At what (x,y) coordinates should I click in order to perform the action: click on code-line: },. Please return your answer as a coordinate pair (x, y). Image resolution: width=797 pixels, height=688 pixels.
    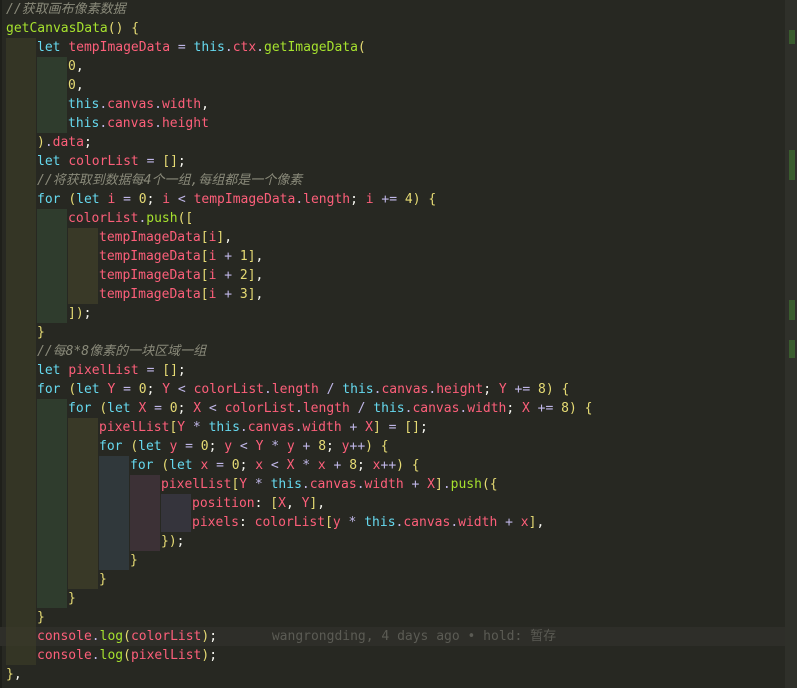
    Looking at the image, I should click on (398, 674).